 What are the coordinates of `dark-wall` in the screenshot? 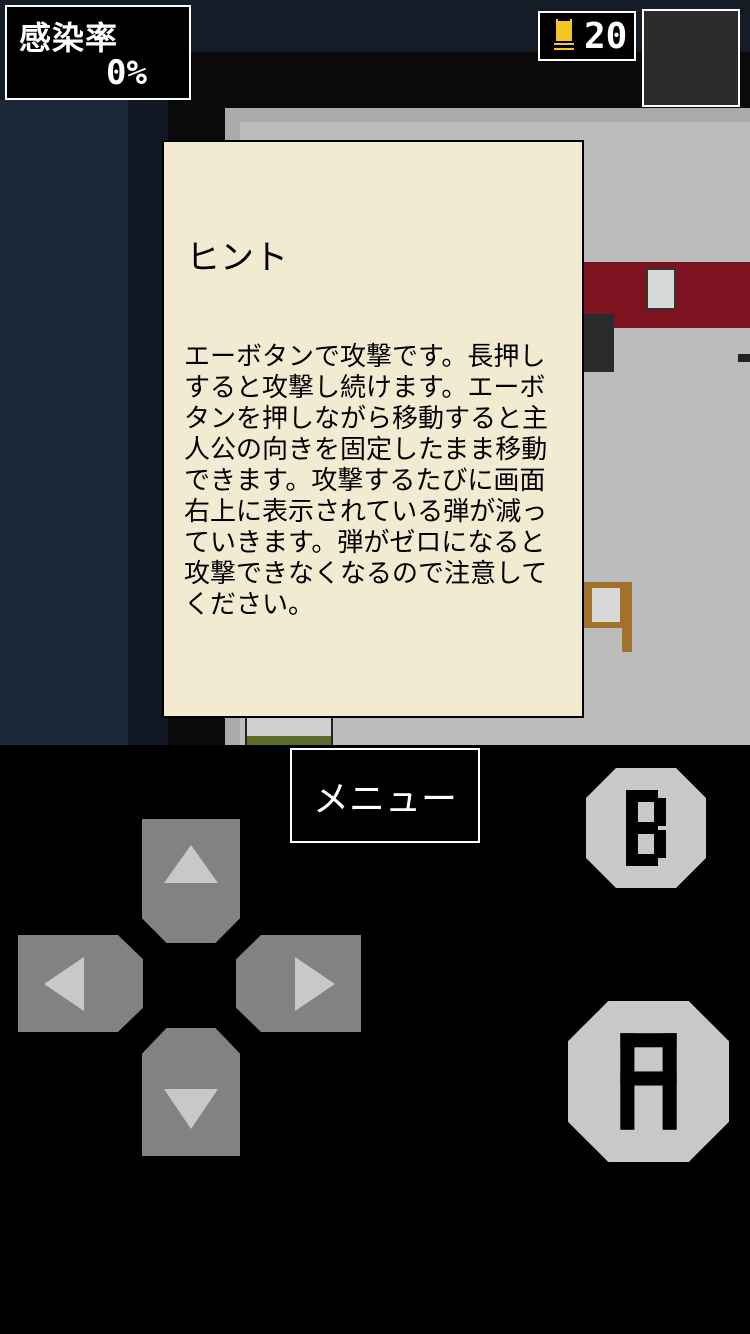 It's located at (64, 422).